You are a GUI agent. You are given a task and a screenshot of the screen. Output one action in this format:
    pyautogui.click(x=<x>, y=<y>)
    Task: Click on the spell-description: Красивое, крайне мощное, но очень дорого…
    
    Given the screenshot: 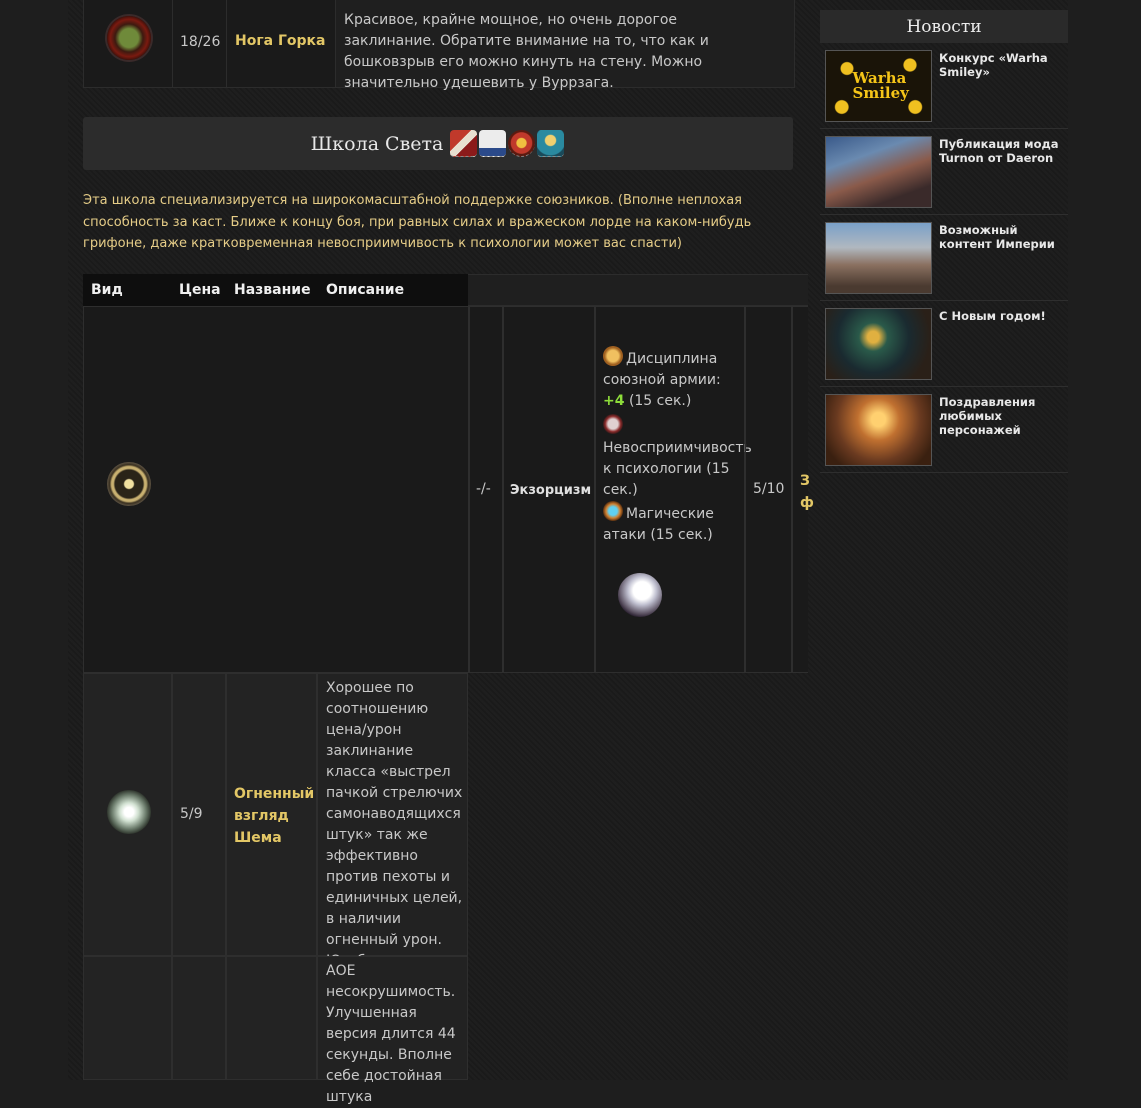 What is the action you would take?
    pyautogui.click(x=526, y=51)
    